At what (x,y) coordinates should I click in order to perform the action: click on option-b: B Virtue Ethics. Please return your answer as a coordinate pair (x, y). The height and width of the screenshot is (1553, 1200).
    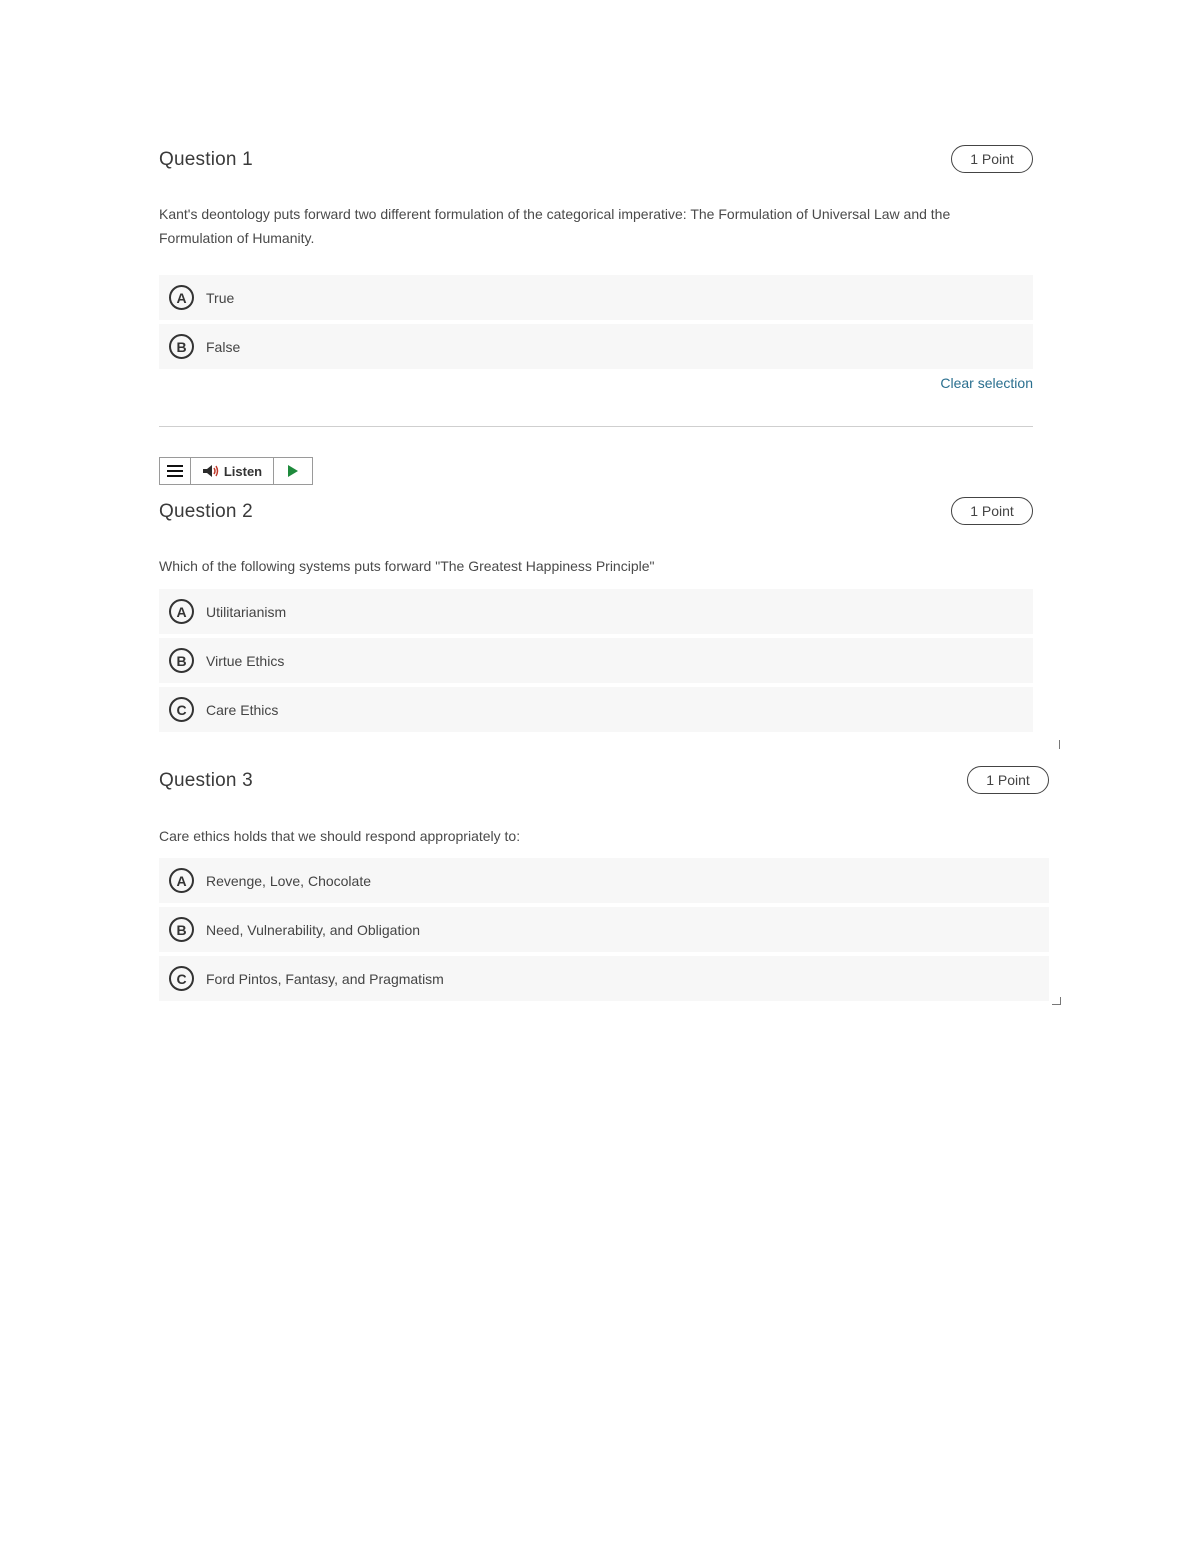
    Looking at the image, I should click on (596, 660).